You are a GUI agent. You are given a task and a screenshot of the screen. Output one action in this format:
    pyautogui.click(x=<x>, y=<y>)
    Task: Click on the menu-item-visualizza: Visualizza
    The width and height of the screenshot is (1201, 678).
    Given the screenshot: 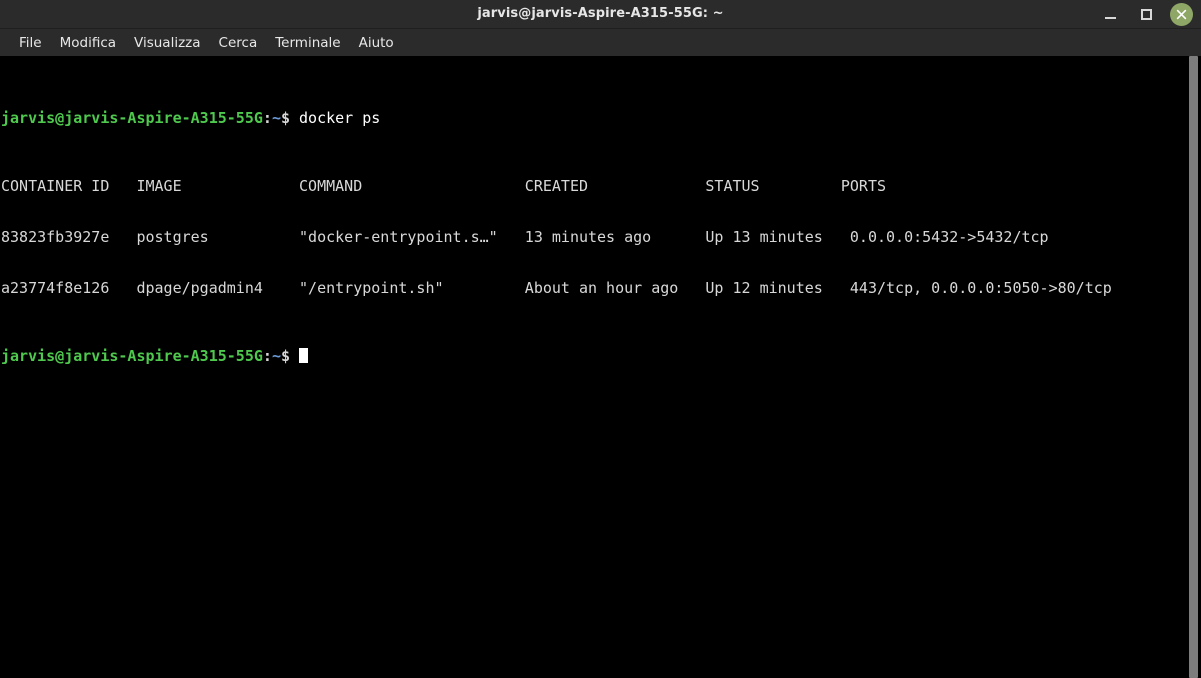 What is the action you would take?
    pyautogui.click(x=167, y=43)
    